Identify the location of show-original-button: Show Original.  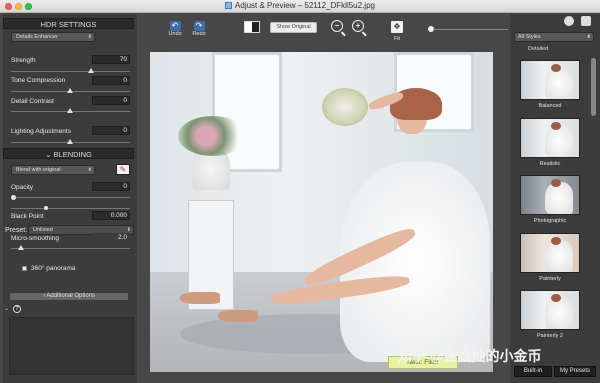
(293, 27).